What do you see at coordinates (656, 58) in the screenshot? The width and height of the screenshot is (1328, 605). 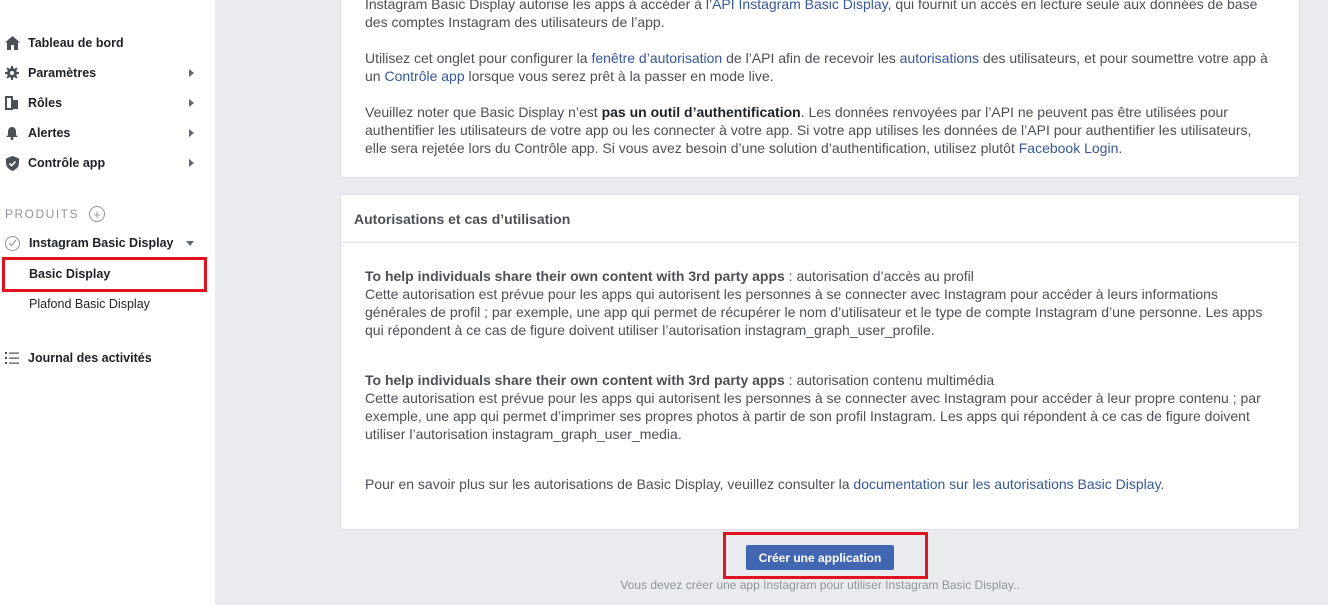 I see `authorization-window-link: fenêtre d’autorisation` at bounding box center [656, 58].